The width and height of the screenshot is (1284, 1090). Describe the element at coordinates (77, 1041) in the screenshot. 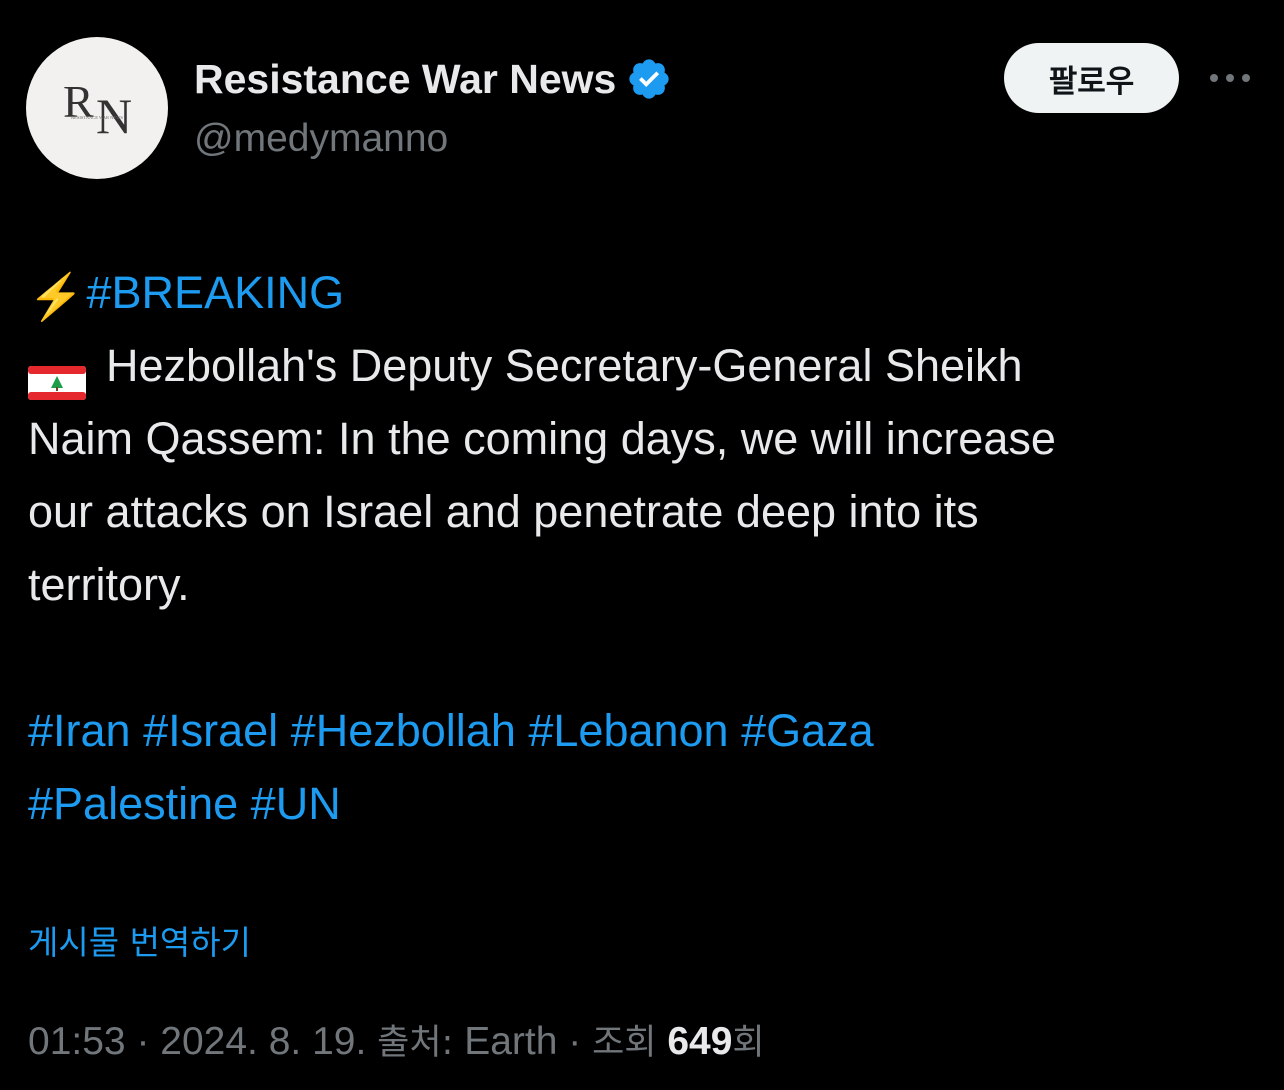

I see `tweet-time: 01:53` at that location.